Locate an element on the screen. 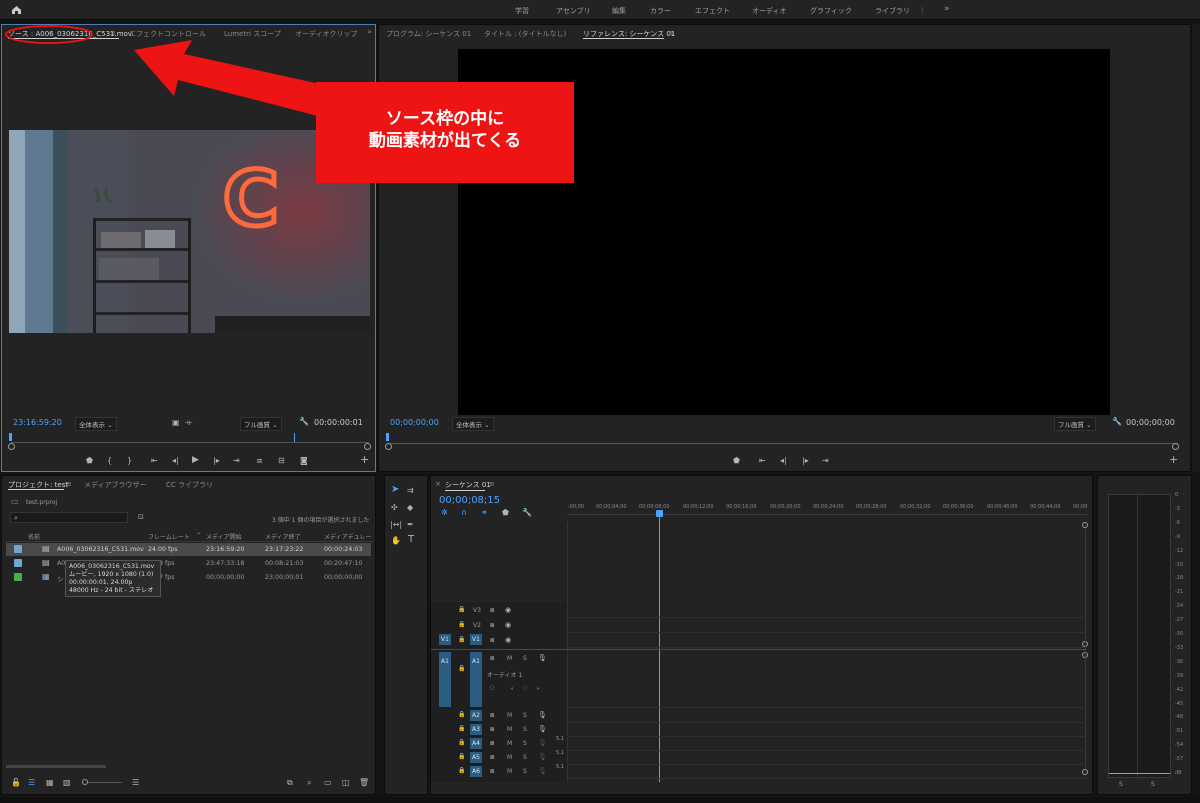 Image resolution: width=1200 pixels, height=803 pixels. track-target: A6 is located at coordinates (476, 771).